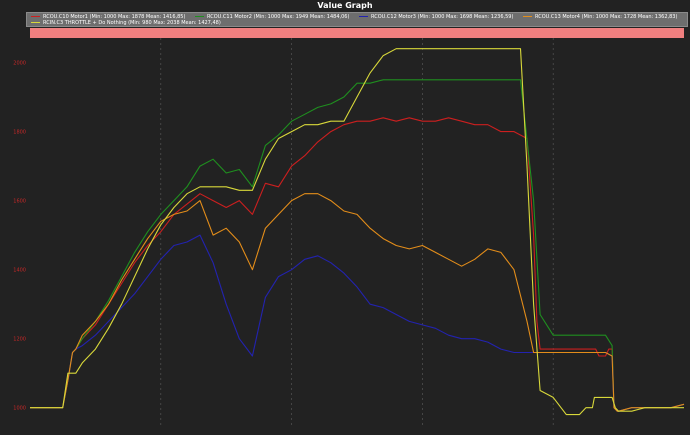 The width and height of the screenshot is (690, 435). Describe the element at coordinates (19, 340) in the screenshot. I see `y-tick-label: 1200` at that location.